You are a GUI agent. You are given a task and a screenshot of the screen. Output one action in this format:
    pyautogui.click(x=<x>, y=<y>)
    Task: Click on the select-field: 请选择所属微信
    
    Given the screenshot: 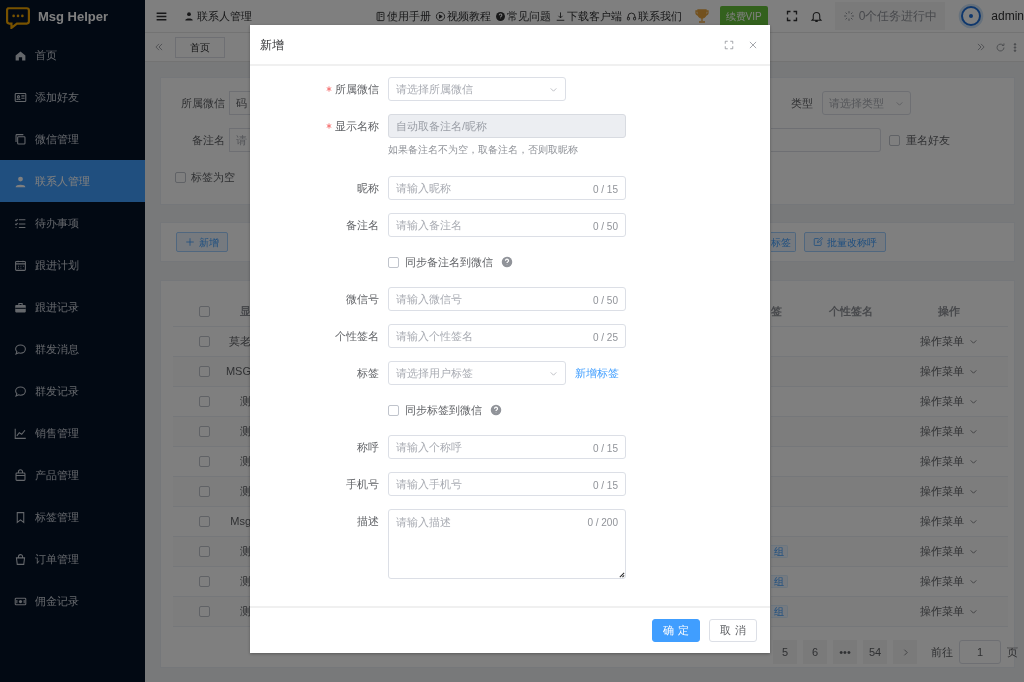 What is the action you would take?
    pyautogui.click(x=477, y=89)
    